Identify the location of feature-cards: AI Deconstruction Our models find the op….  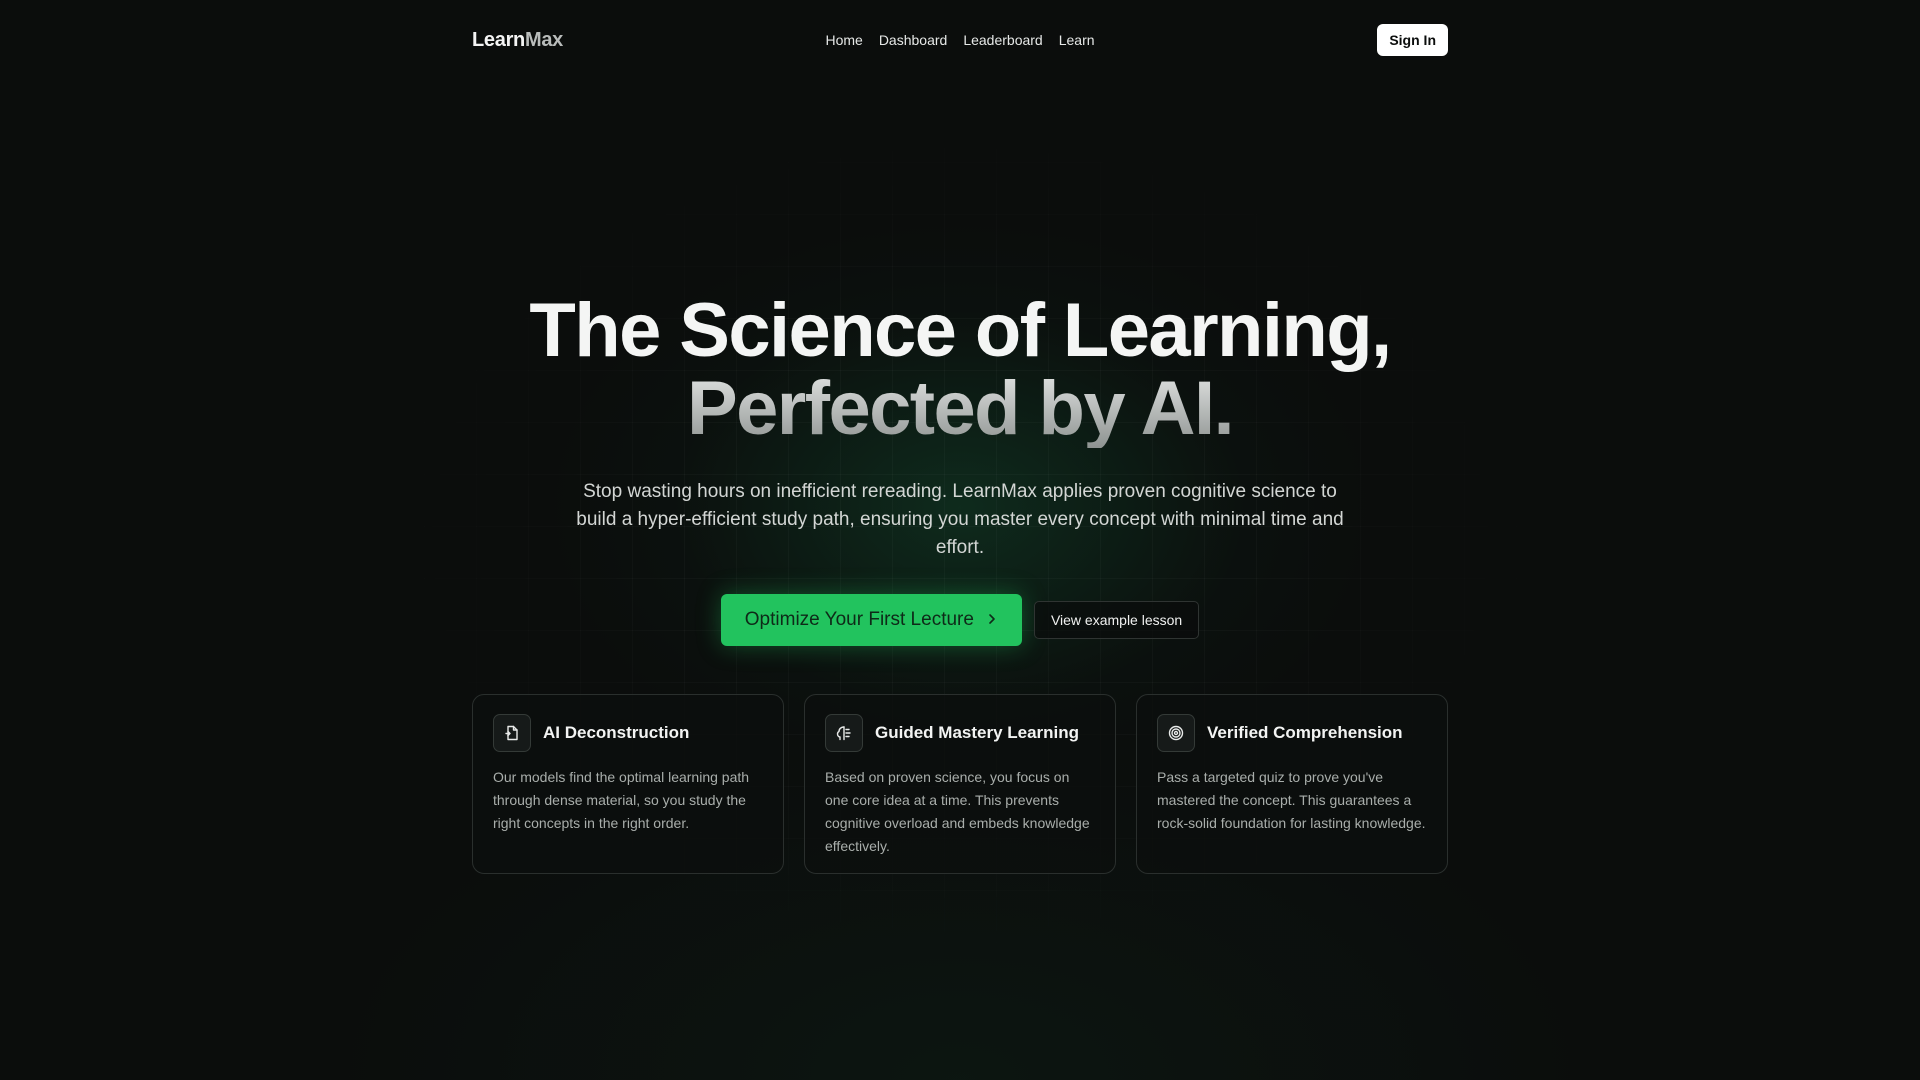
(960, 784).